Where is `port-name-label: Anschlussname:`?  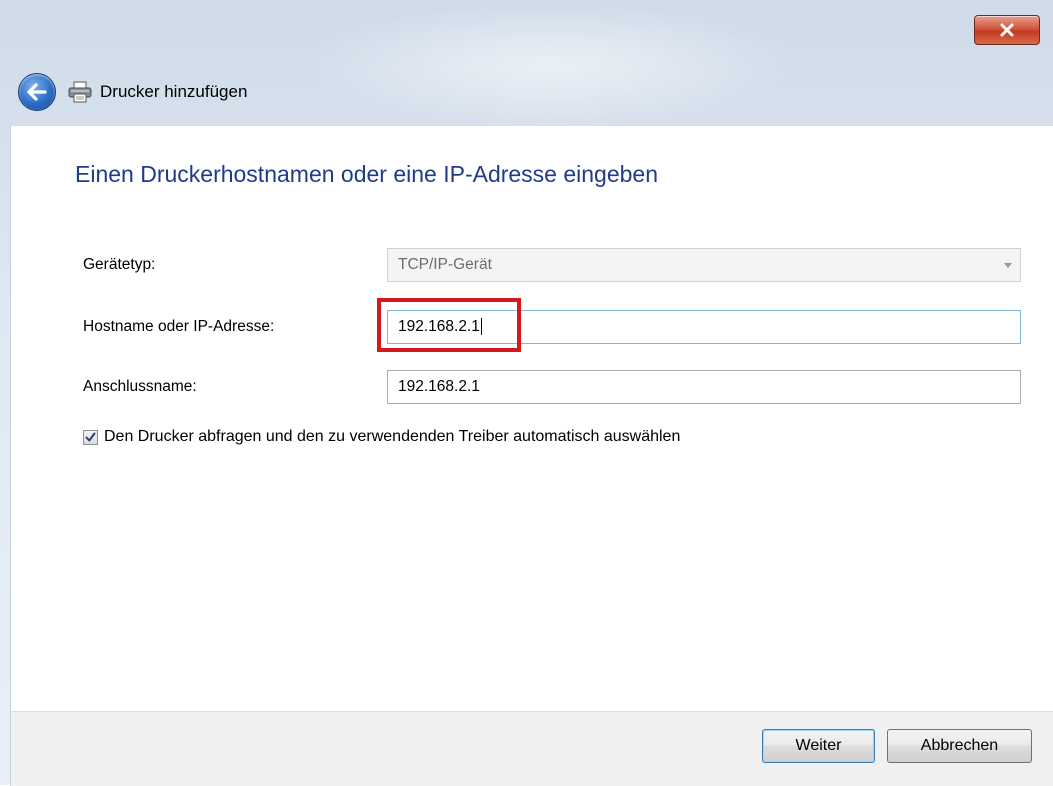 port-name-label: Anschlussname: is located at coordinates (140, 386).